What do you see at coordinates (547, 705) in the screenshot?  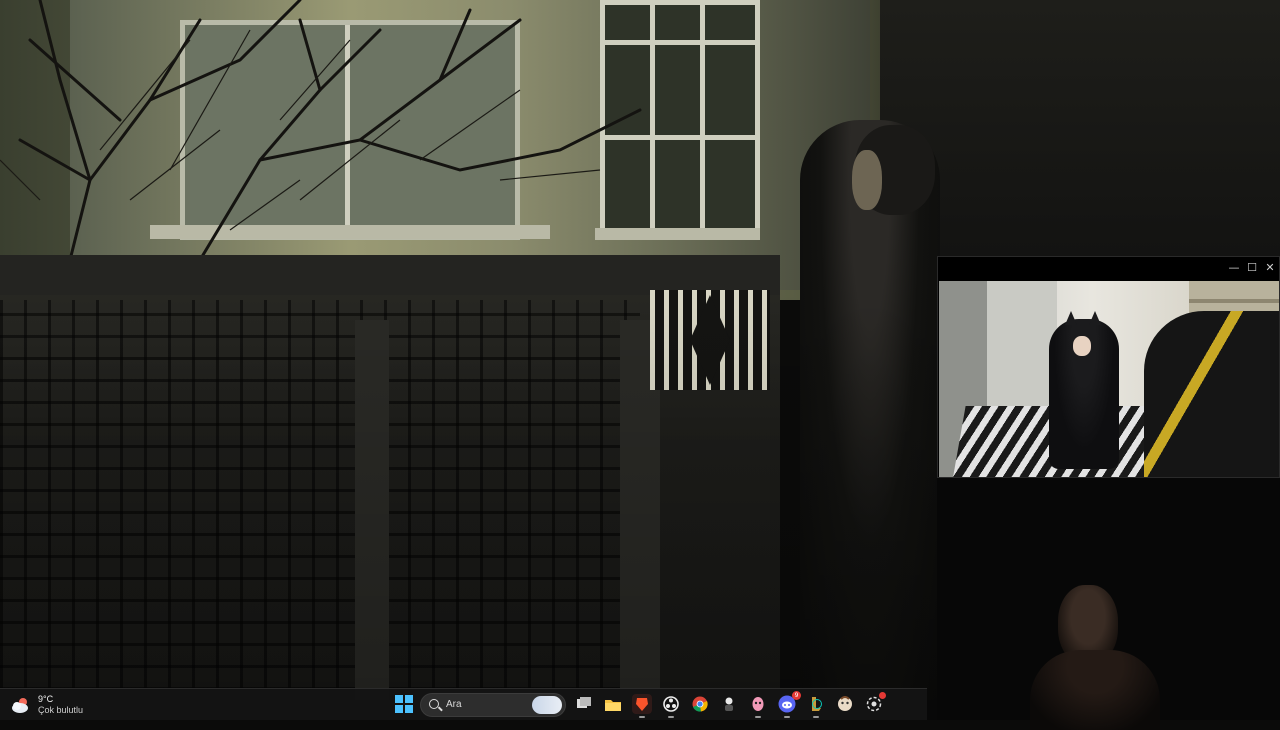 I see `search-highlight-icon` at bounding box center [547, 705].